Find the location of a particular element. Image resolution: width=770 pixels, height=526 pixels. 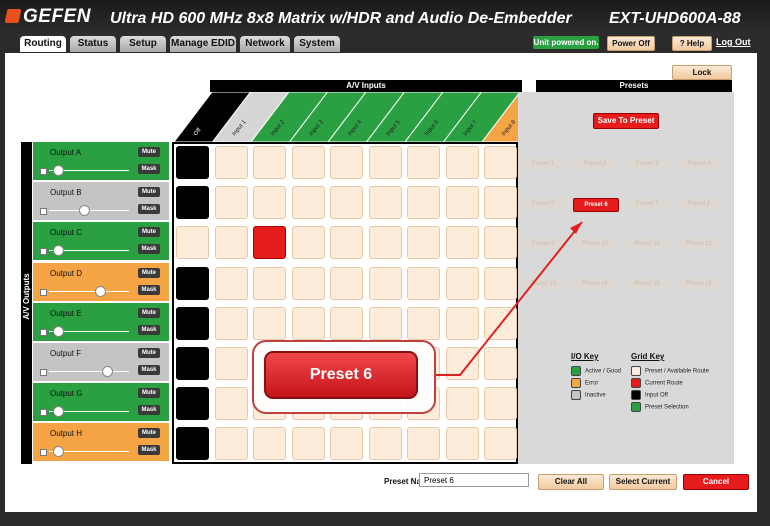

preset-button: Preset 2 is located at coordinates (595, 164).